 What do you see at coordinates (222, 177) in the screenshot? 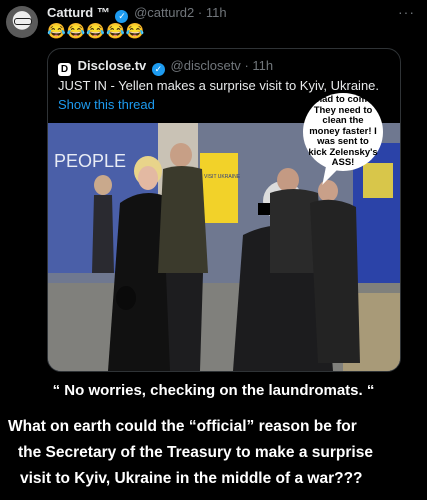
I see `sign-text-2: VISIT UKRAINE` at bounding box center [222, 177].